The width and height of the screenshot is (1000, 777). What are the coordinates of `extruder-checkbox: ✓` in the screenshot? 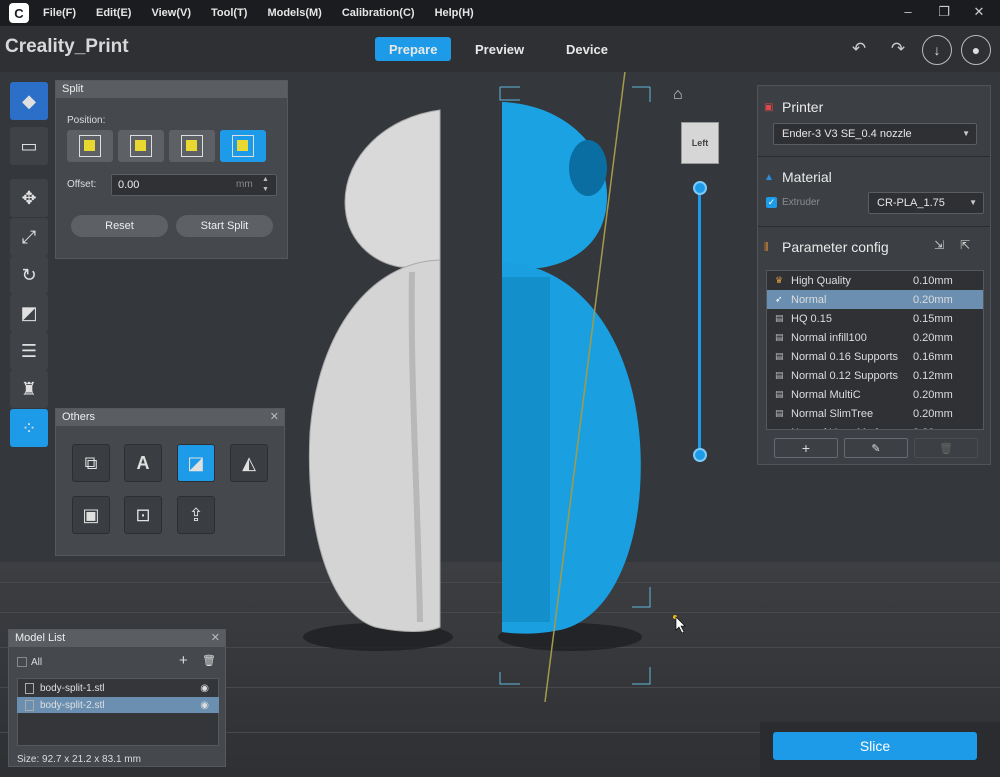 It's located at (771, 202).